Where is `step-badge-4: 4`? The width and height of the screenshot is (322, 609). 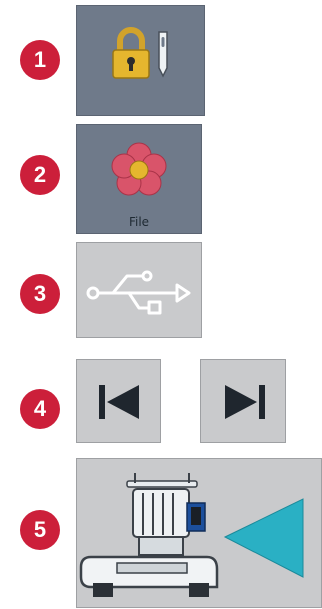 step-badge-4: 4 is located at coordinates (40, 409).